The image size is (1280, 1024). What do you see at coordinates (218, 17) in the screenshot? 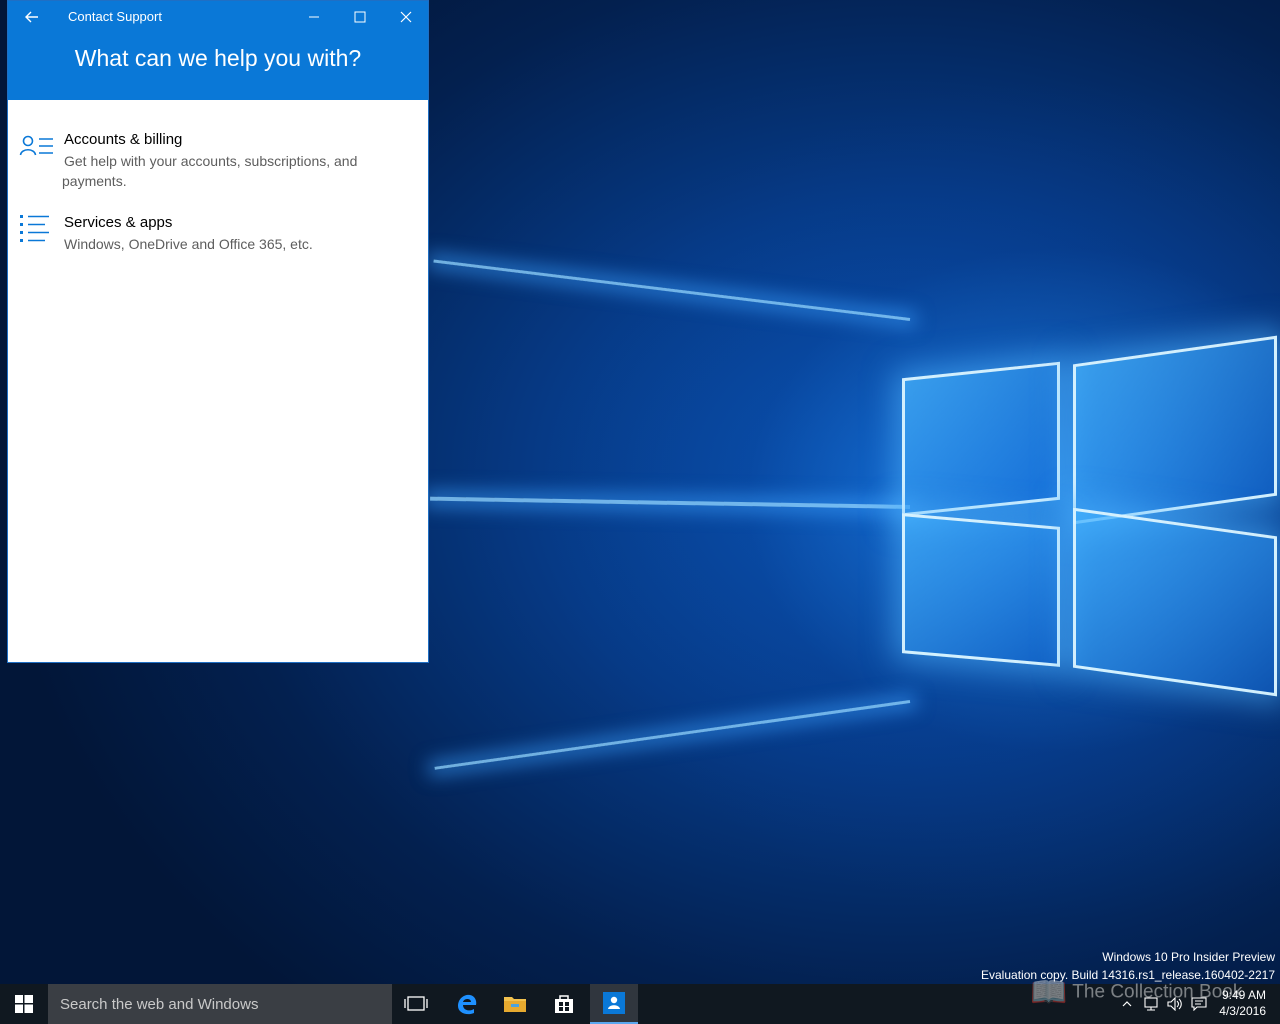
I see `title-bar: Contact Support` at bounding box center [218, 17].